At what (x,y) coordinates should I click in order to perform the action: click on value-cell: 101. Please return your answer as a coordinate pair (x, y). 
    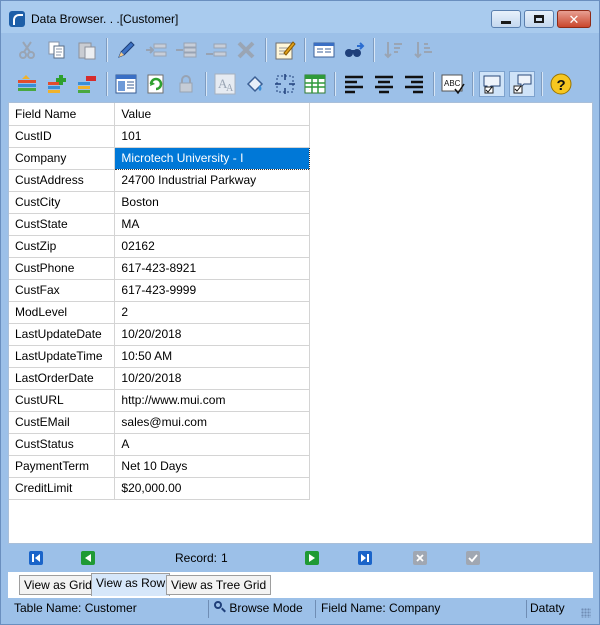
    Looking at the image, I should click on (212, 136).